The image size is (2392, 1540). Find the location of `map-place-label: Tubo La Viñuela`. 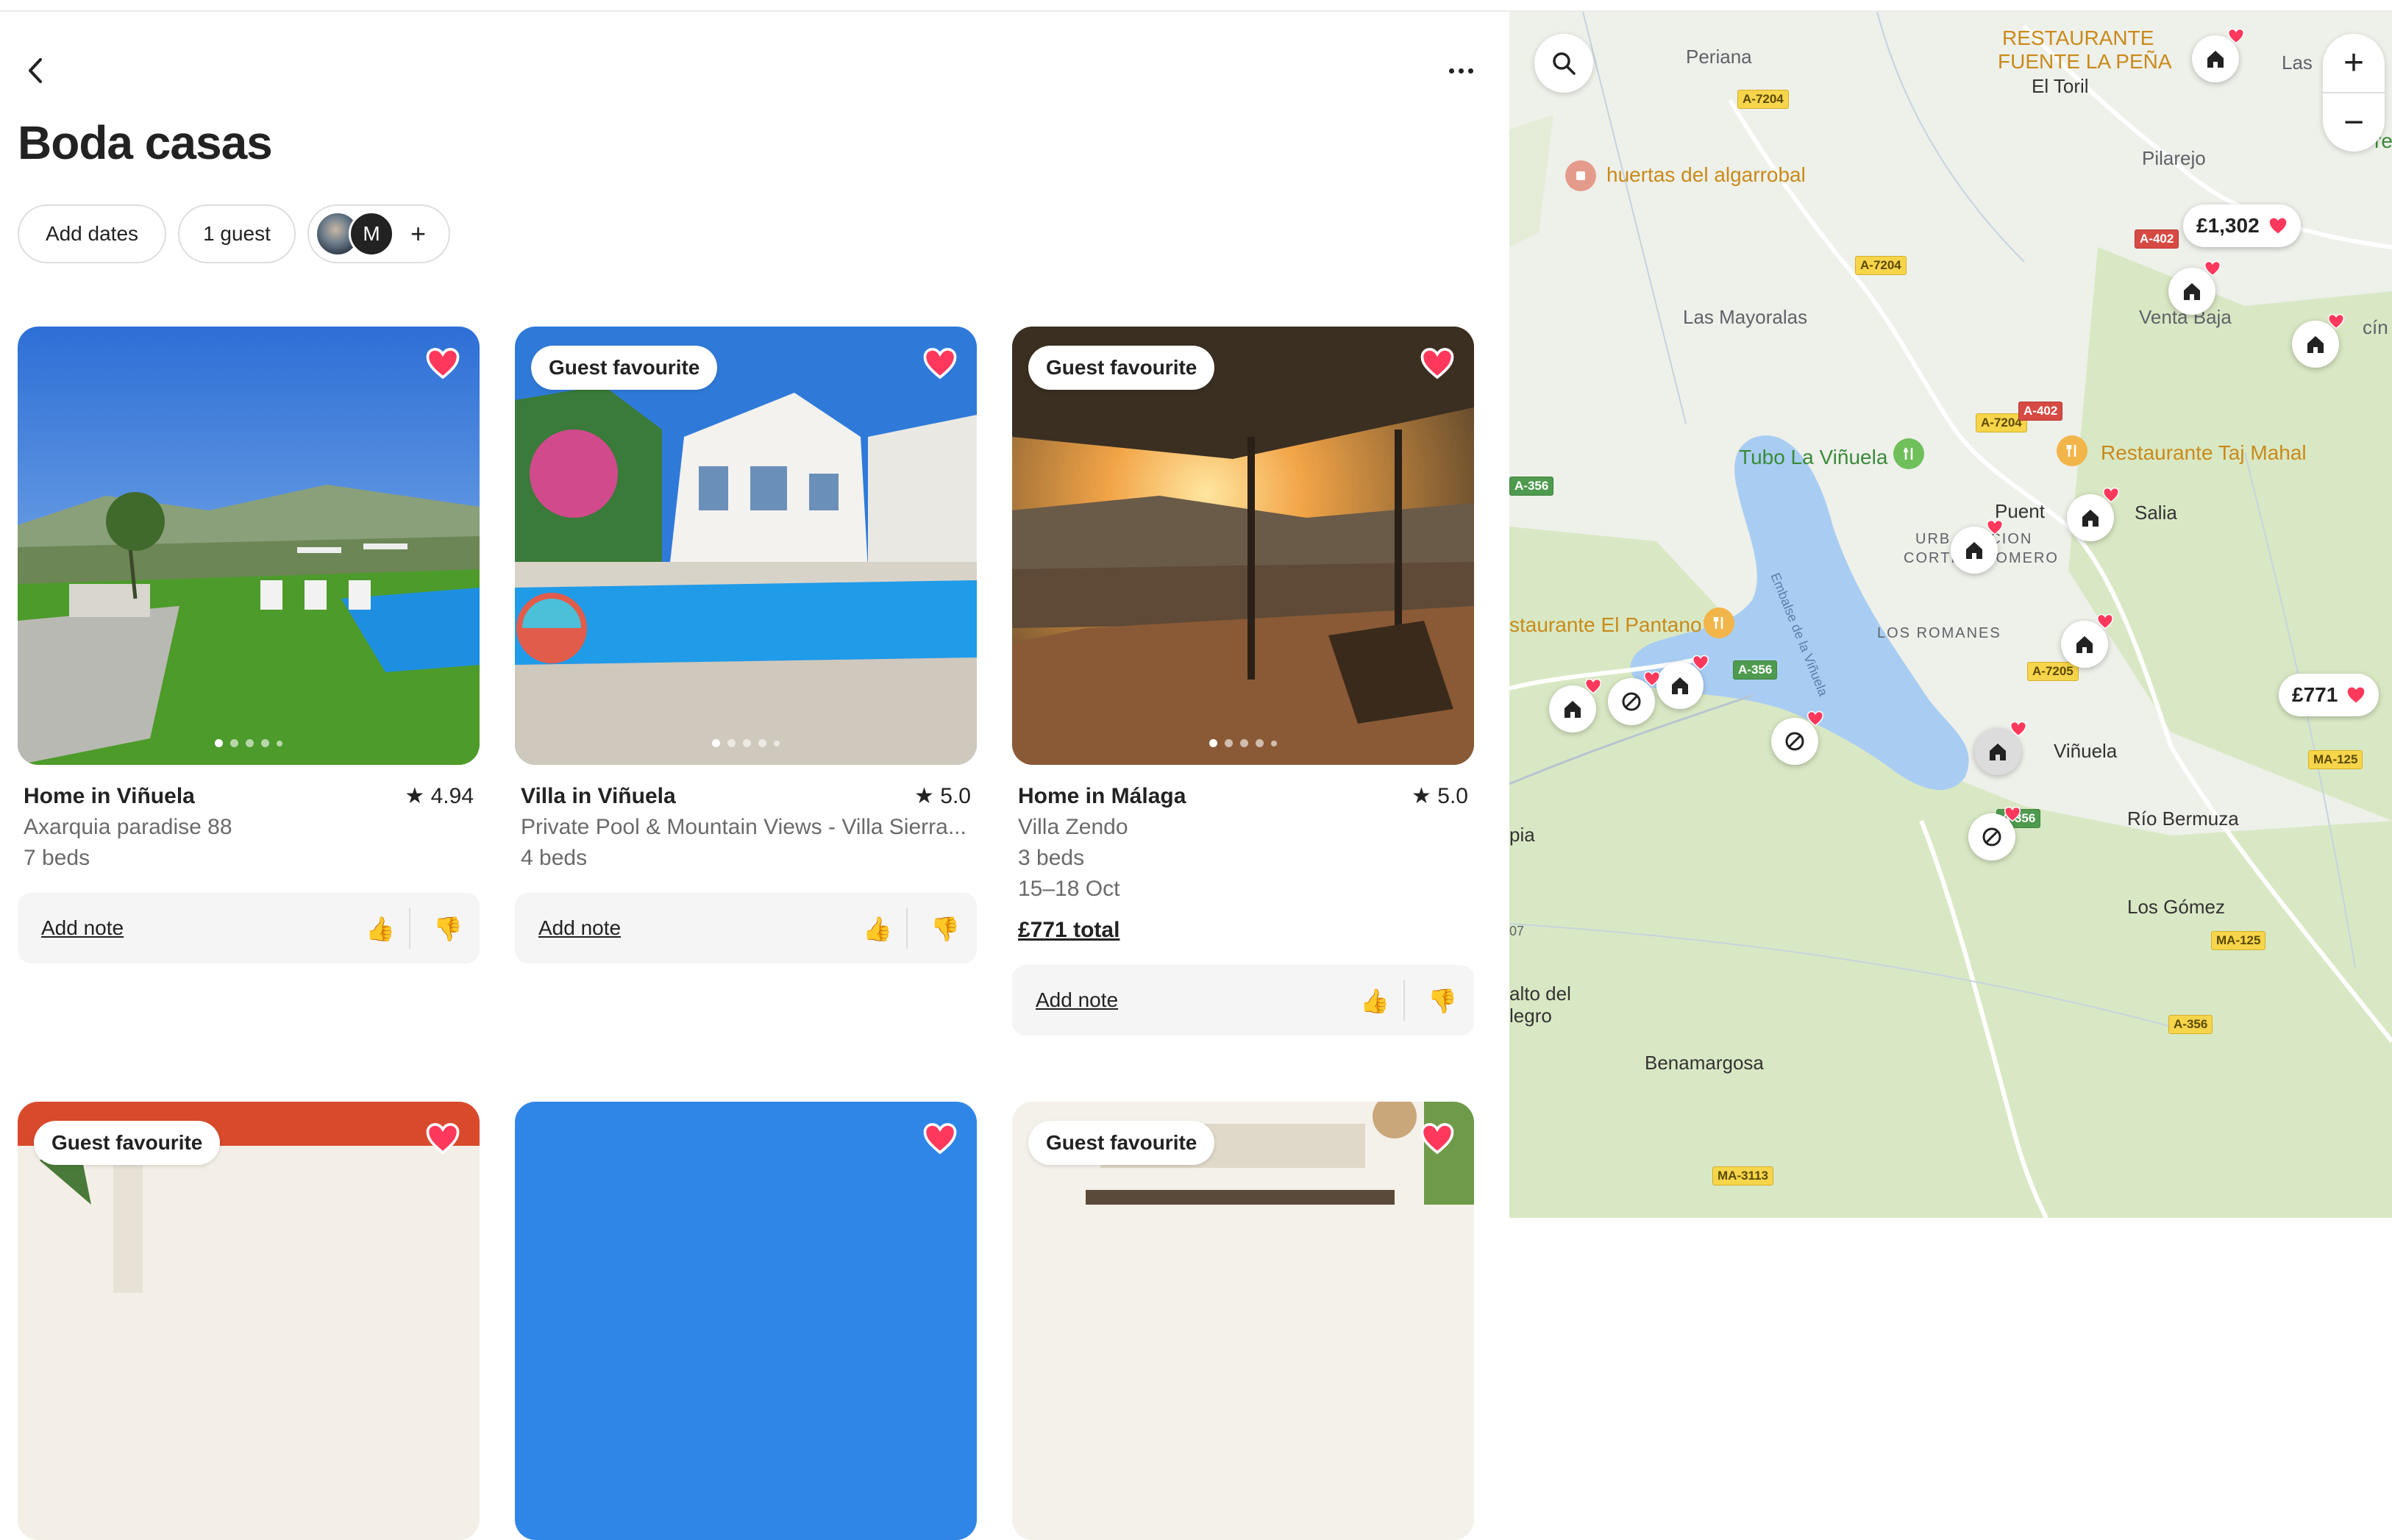

map-place-label: Tubo La Viñuela is located at coordinates (1814, 457).